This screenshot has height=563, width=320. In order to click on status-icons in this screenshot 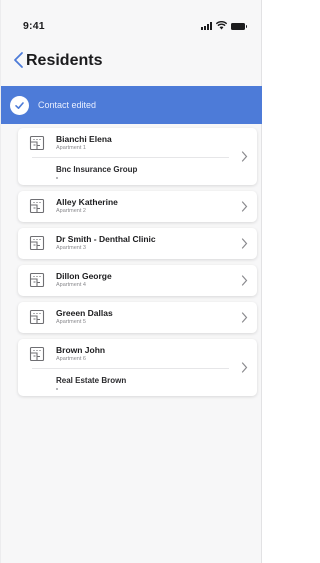, I will do `click(224, 25)`.